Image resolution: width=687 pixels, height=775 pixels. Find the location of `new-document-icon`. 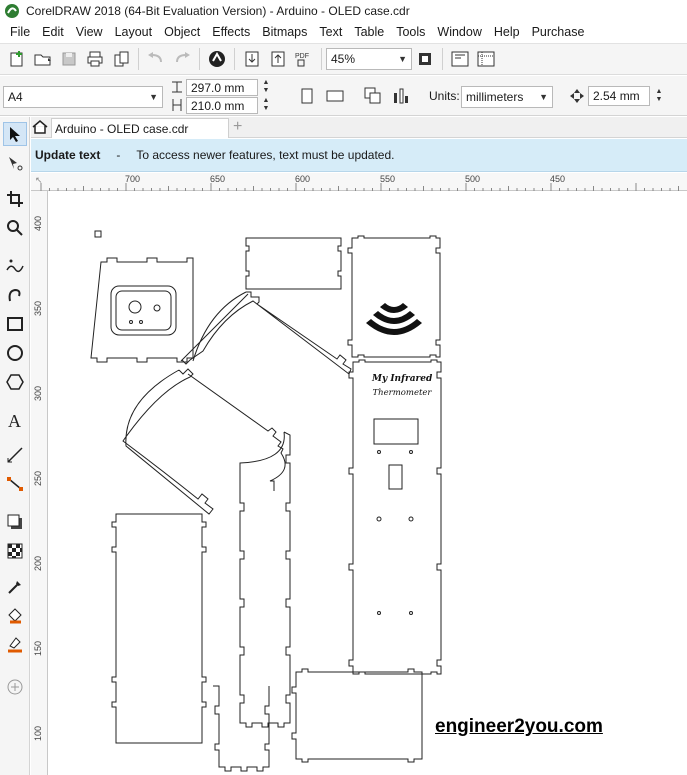

new-document-icon is located at coordinates (17, 59).